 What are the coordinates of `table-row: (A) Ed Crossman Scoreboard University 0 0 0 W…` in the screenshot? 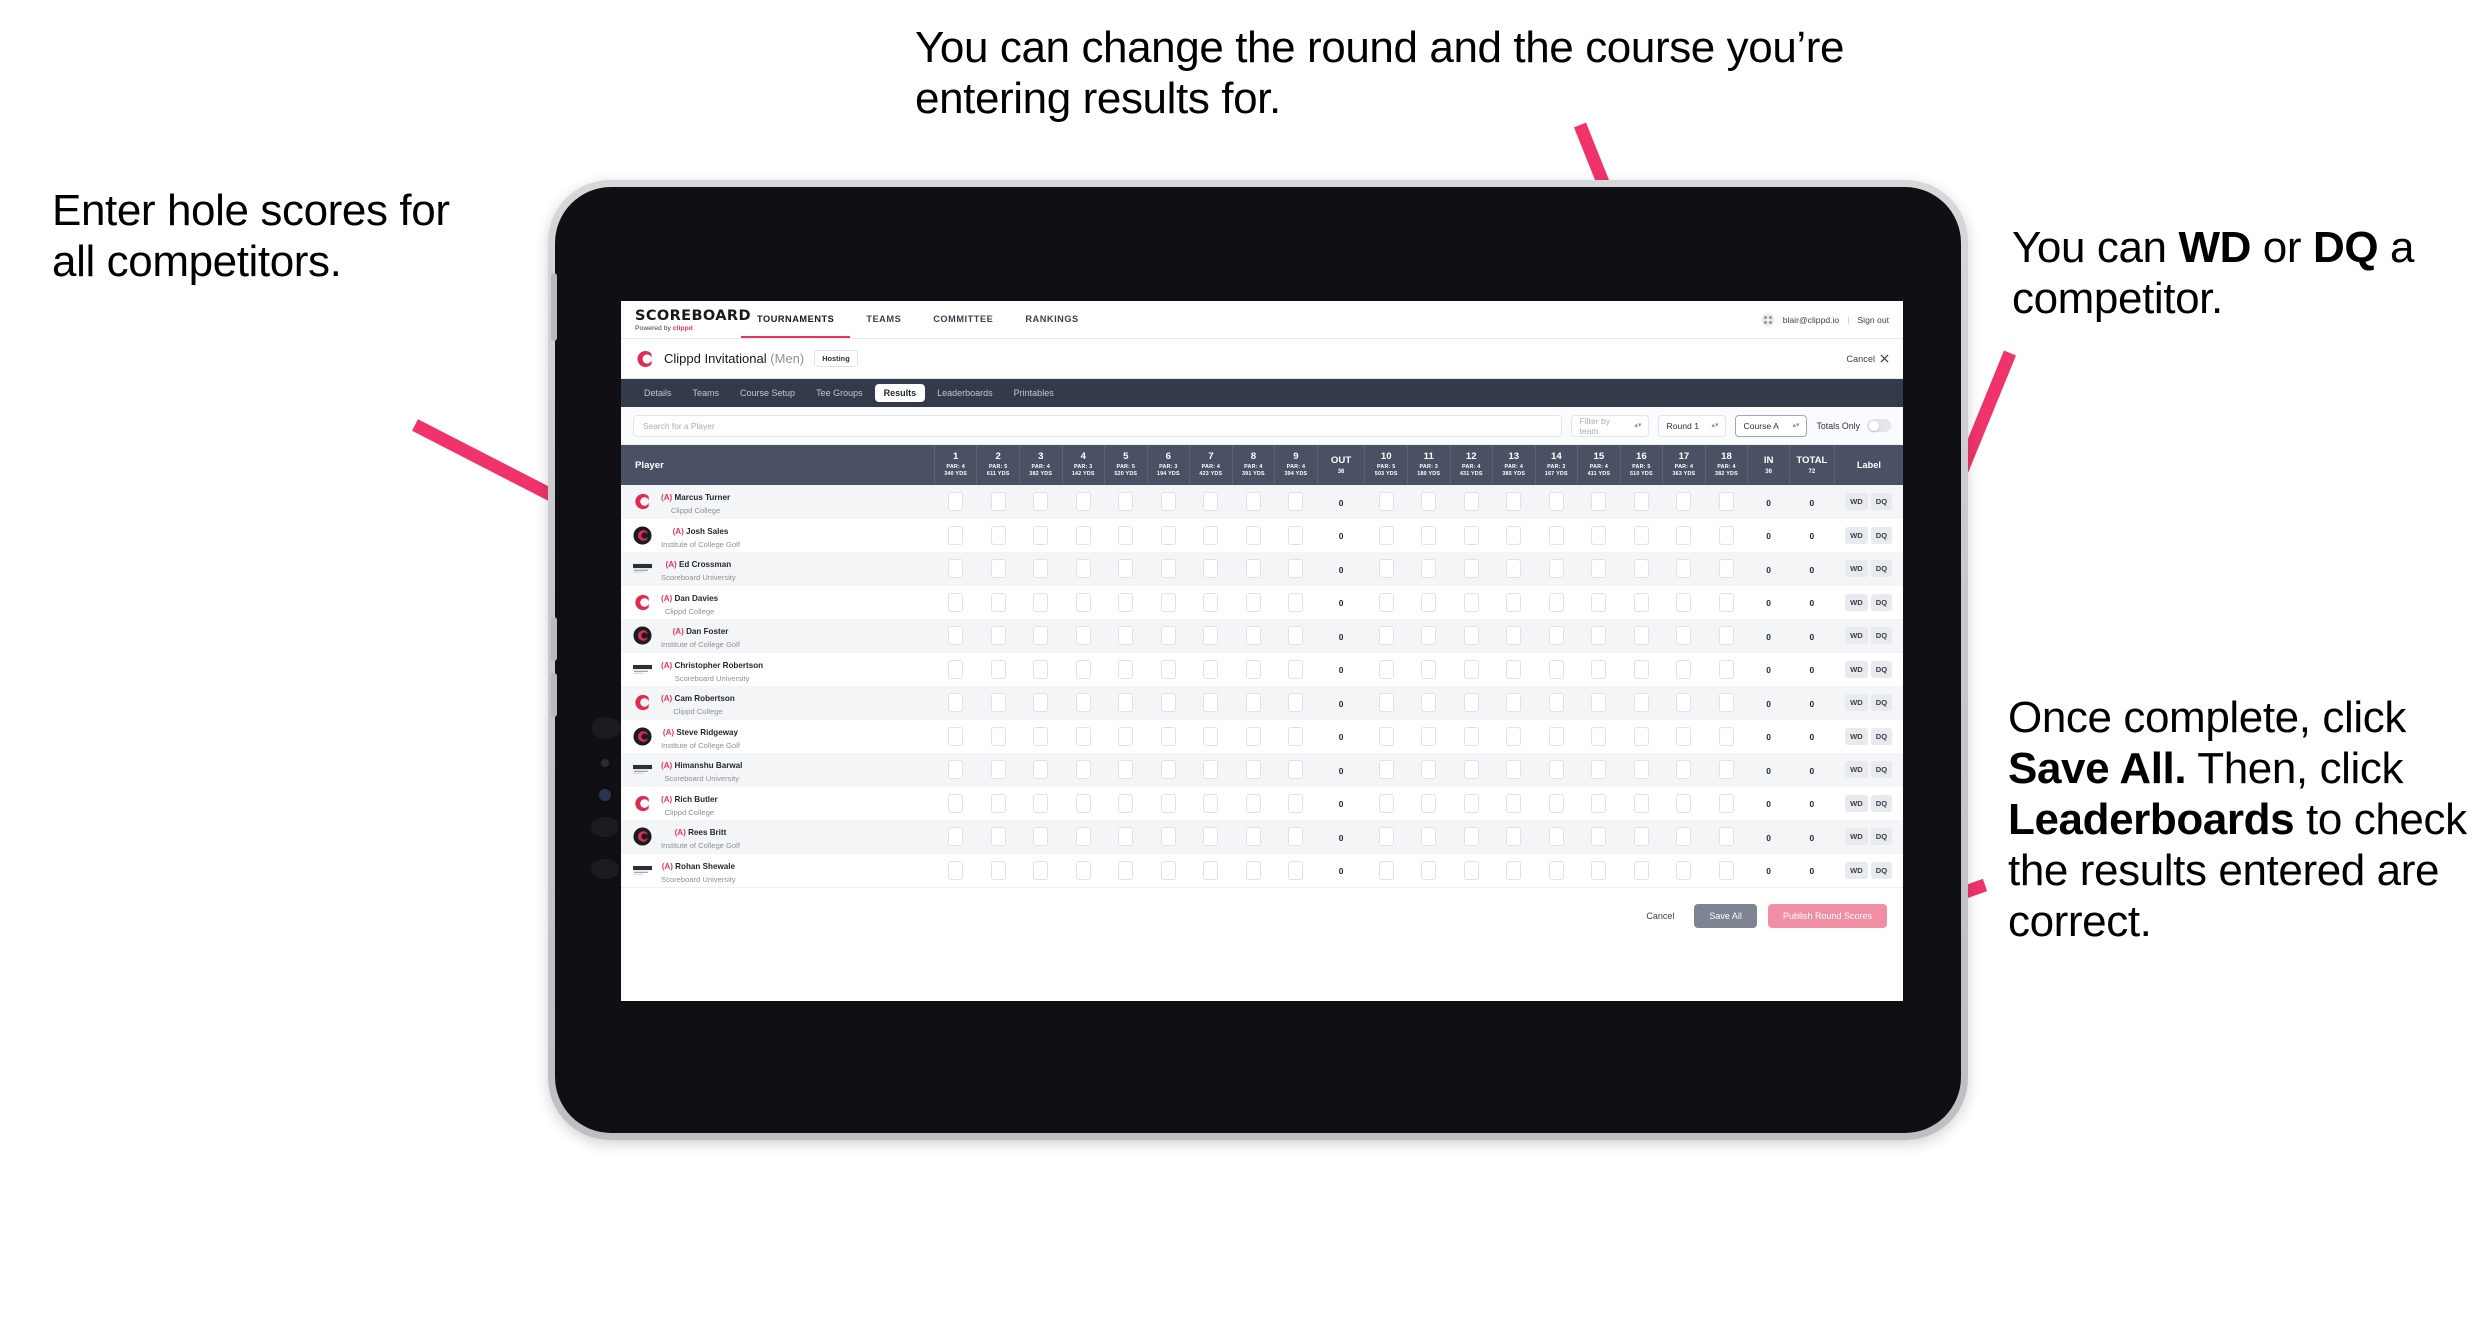 It's located at (1262, 569).